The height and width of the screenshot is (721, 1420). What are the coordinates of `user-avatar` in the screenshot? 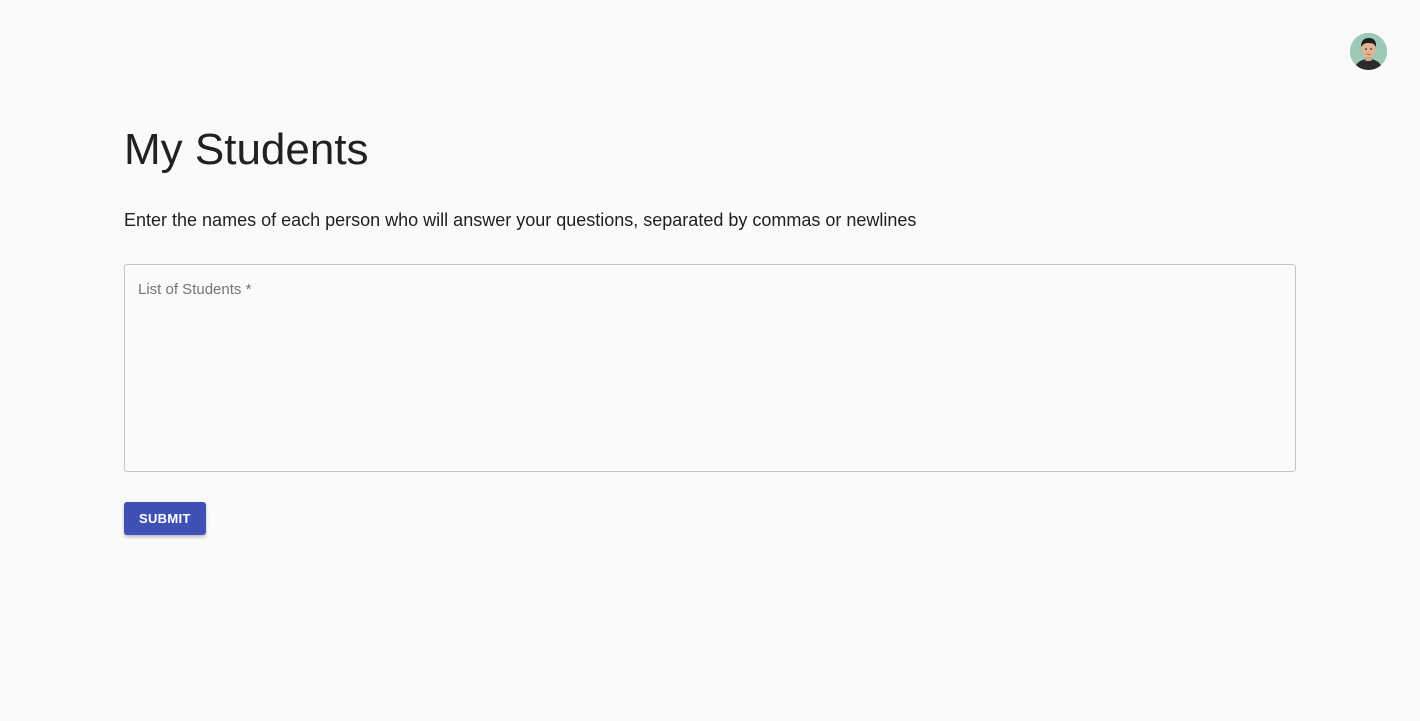 It's located at (1368, 51).